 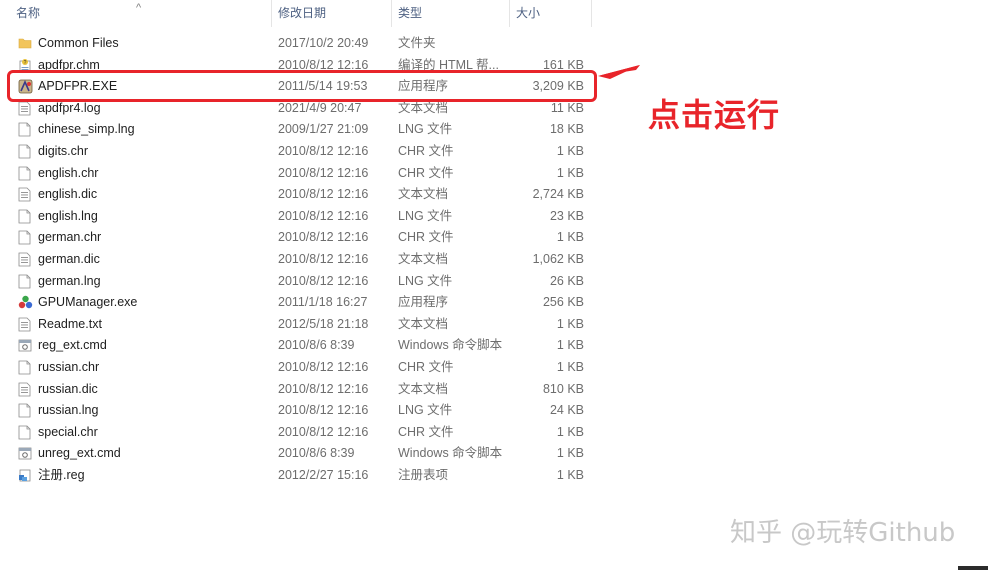 What do you see at coordinates (332, 13) in the screenshot?
I see `column-header-date: 修改日期` at bounding box center [332, 13].